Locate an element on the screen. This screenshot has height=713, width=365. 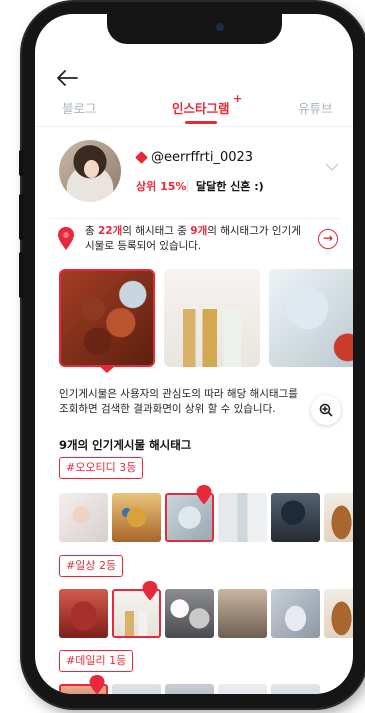
arrow-left-icon is located at coordinates (67, 78).